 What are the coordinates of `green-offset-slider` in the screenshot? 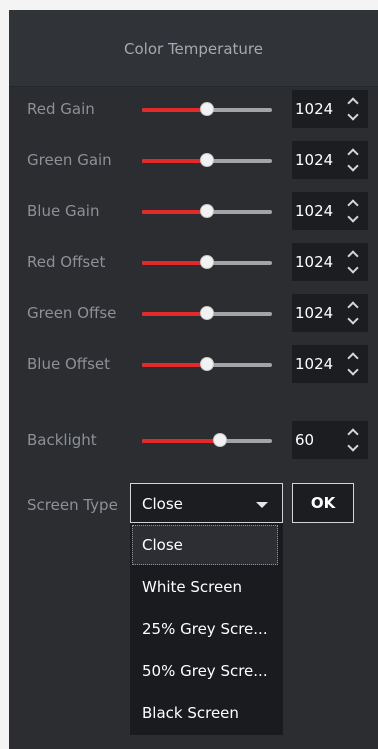 It's located at (207, 313).